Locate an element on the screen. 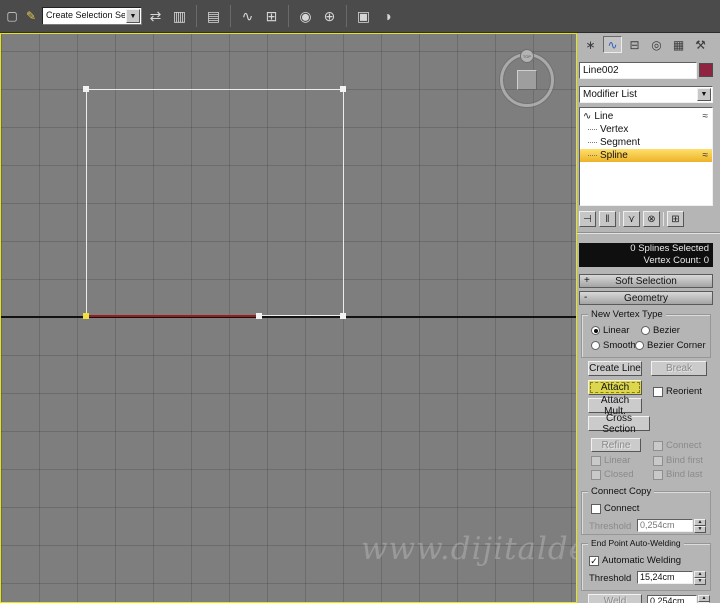 The height and width of the screenshot is (603, 720). command-panel-tabs: ∗ ∿ ⊟ ◎ ▦ ⚒ is located at coordinates (645, 44).